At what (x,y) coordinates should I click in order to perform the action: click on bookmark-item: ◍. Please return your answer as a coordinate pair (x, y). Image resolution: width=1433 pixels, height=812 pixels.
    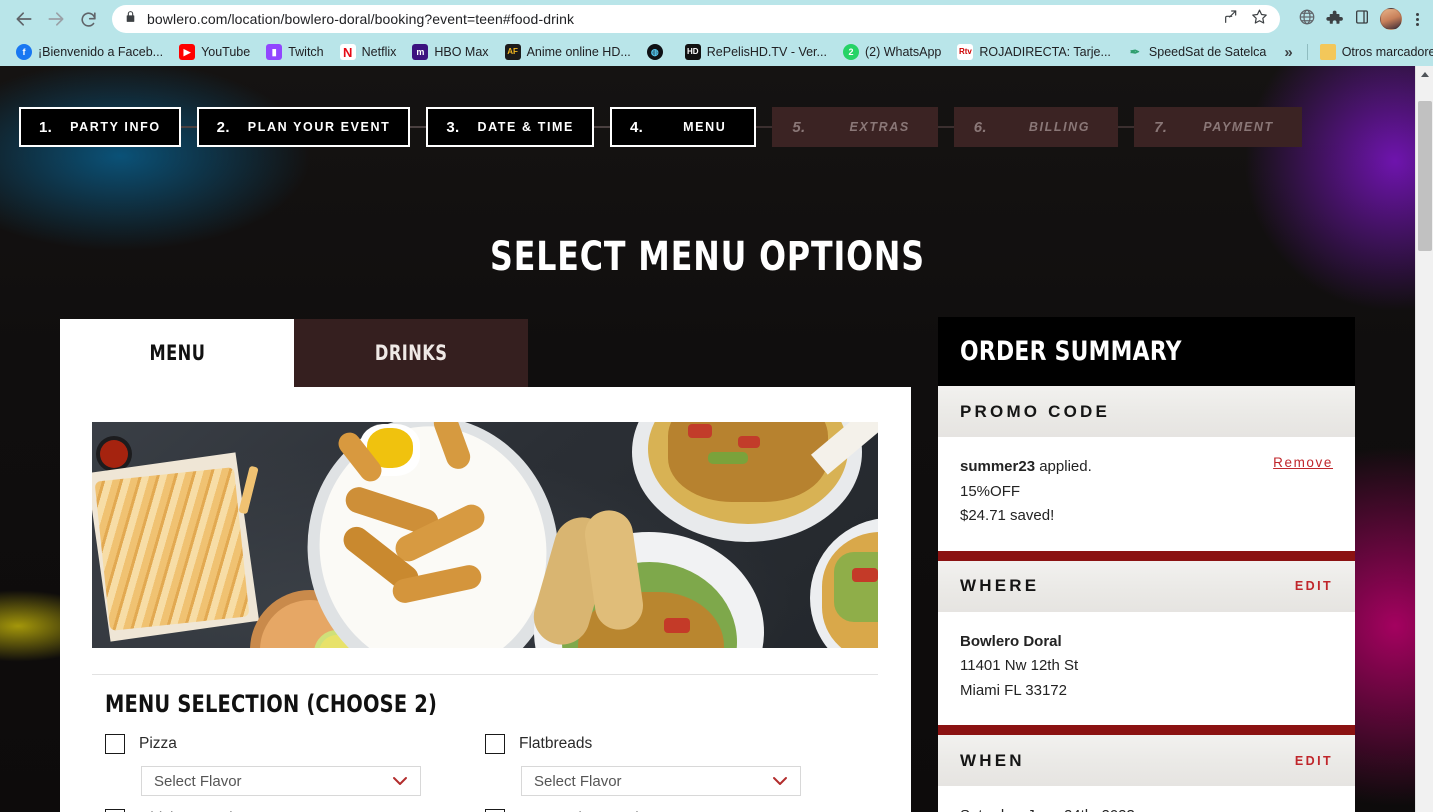
    Looking at the image, I should click on (658, 52).